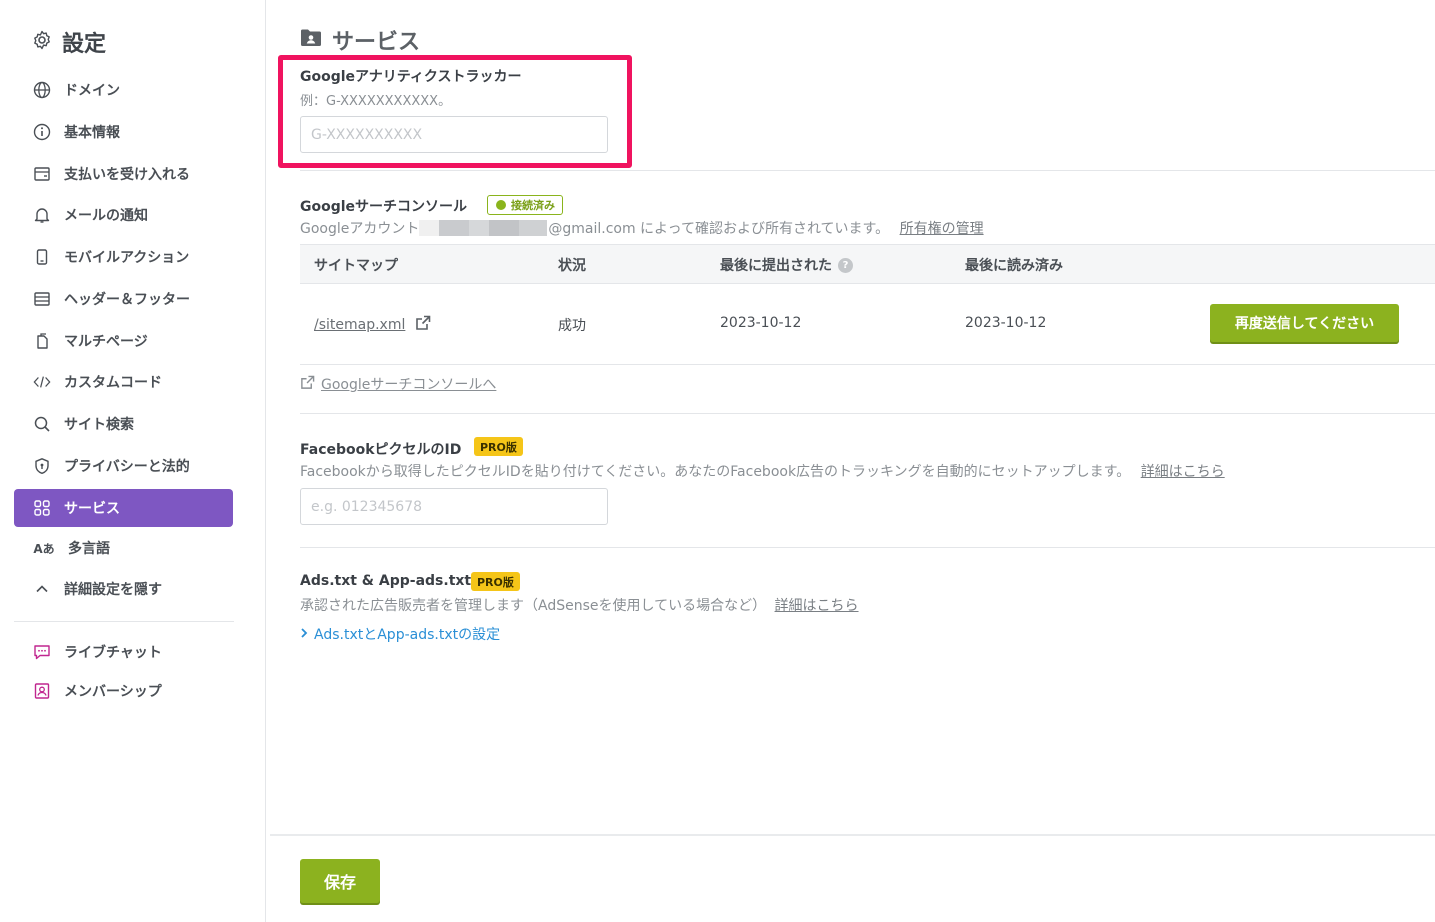 Image resolution: width=1435 pixels, height=922 pixels. I want to click on sidebar-item-mobile-actions: モバイルアクション, so click(123, 257).